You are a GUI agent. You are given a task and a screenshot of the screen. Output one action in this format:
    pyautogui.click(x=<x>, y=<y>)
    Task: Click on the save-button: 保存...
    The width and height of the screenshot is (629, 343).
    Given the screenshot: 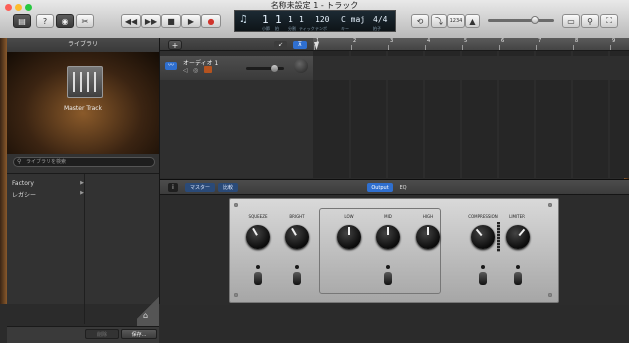 What is the action you would take?
    pyautogui.click(x=139, y=334)
    